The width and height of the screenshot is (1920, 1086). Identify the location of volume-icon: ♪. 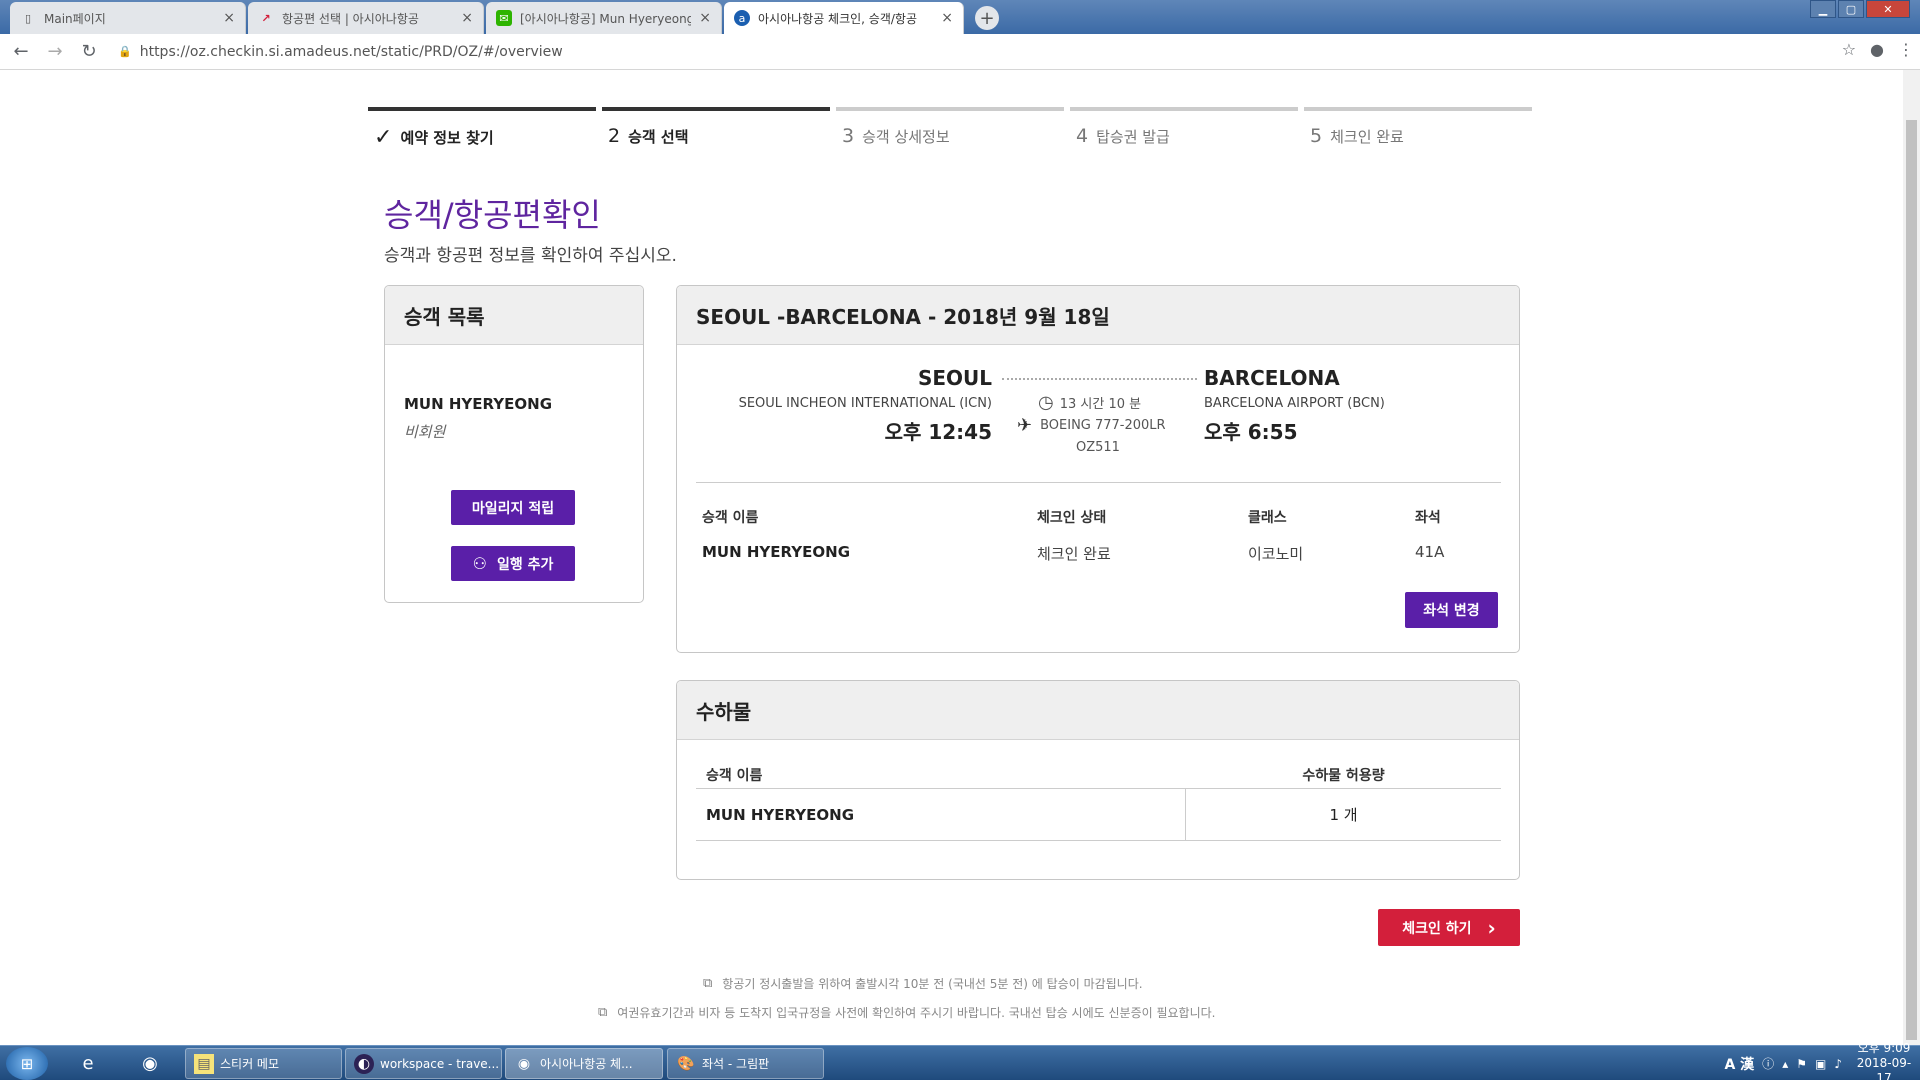
(1838, 1064).